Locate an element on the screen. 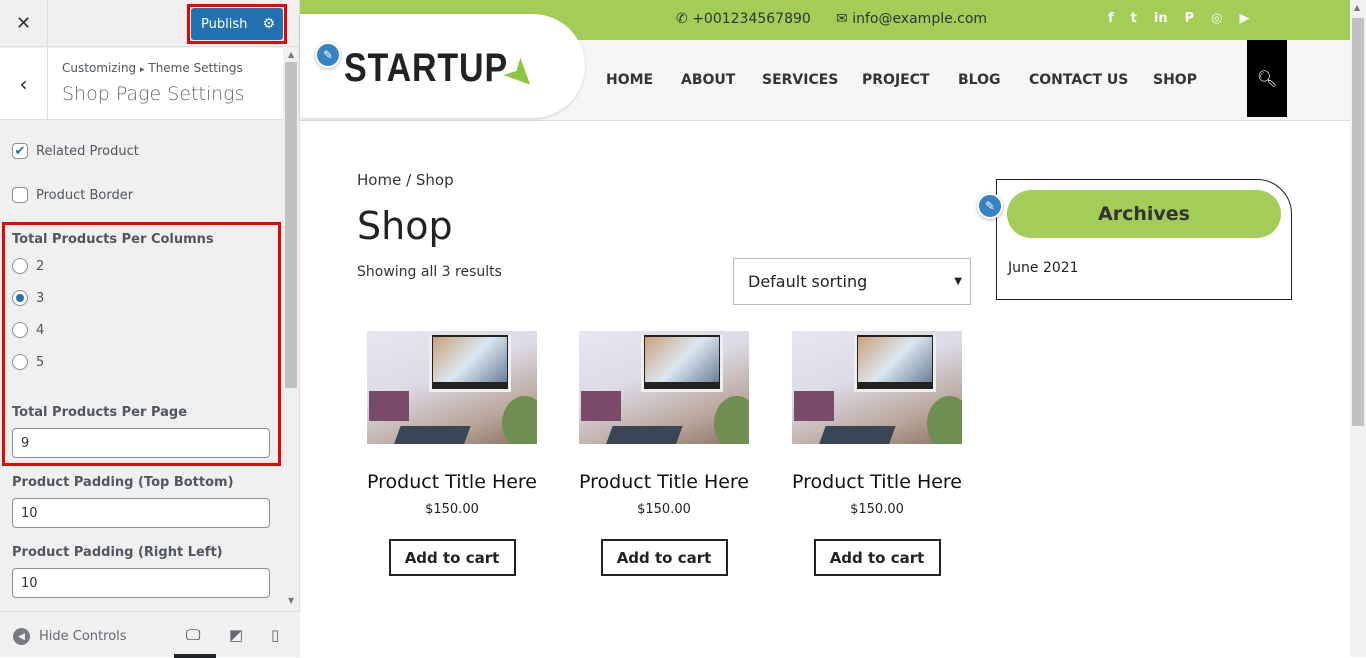  email-contact: ✉ info@example.com is located at coordinates (911, 19).